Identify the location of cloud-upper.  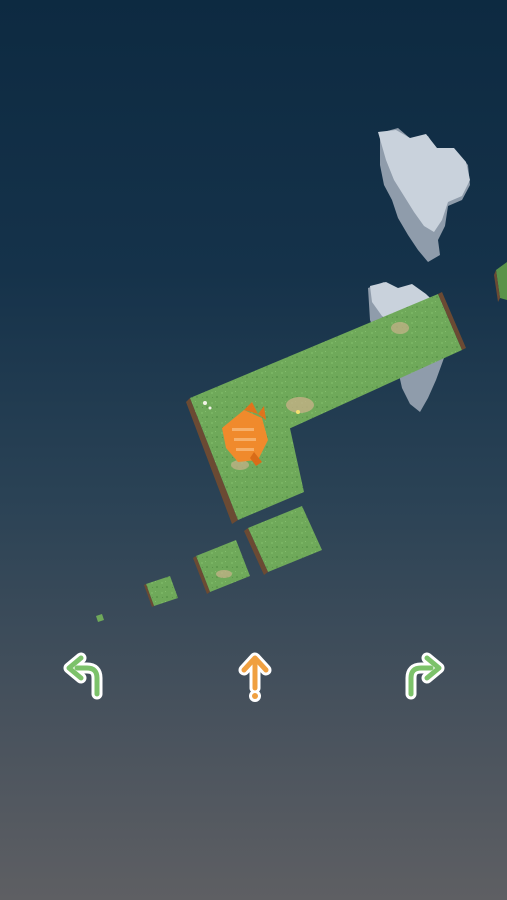
(424, 195).